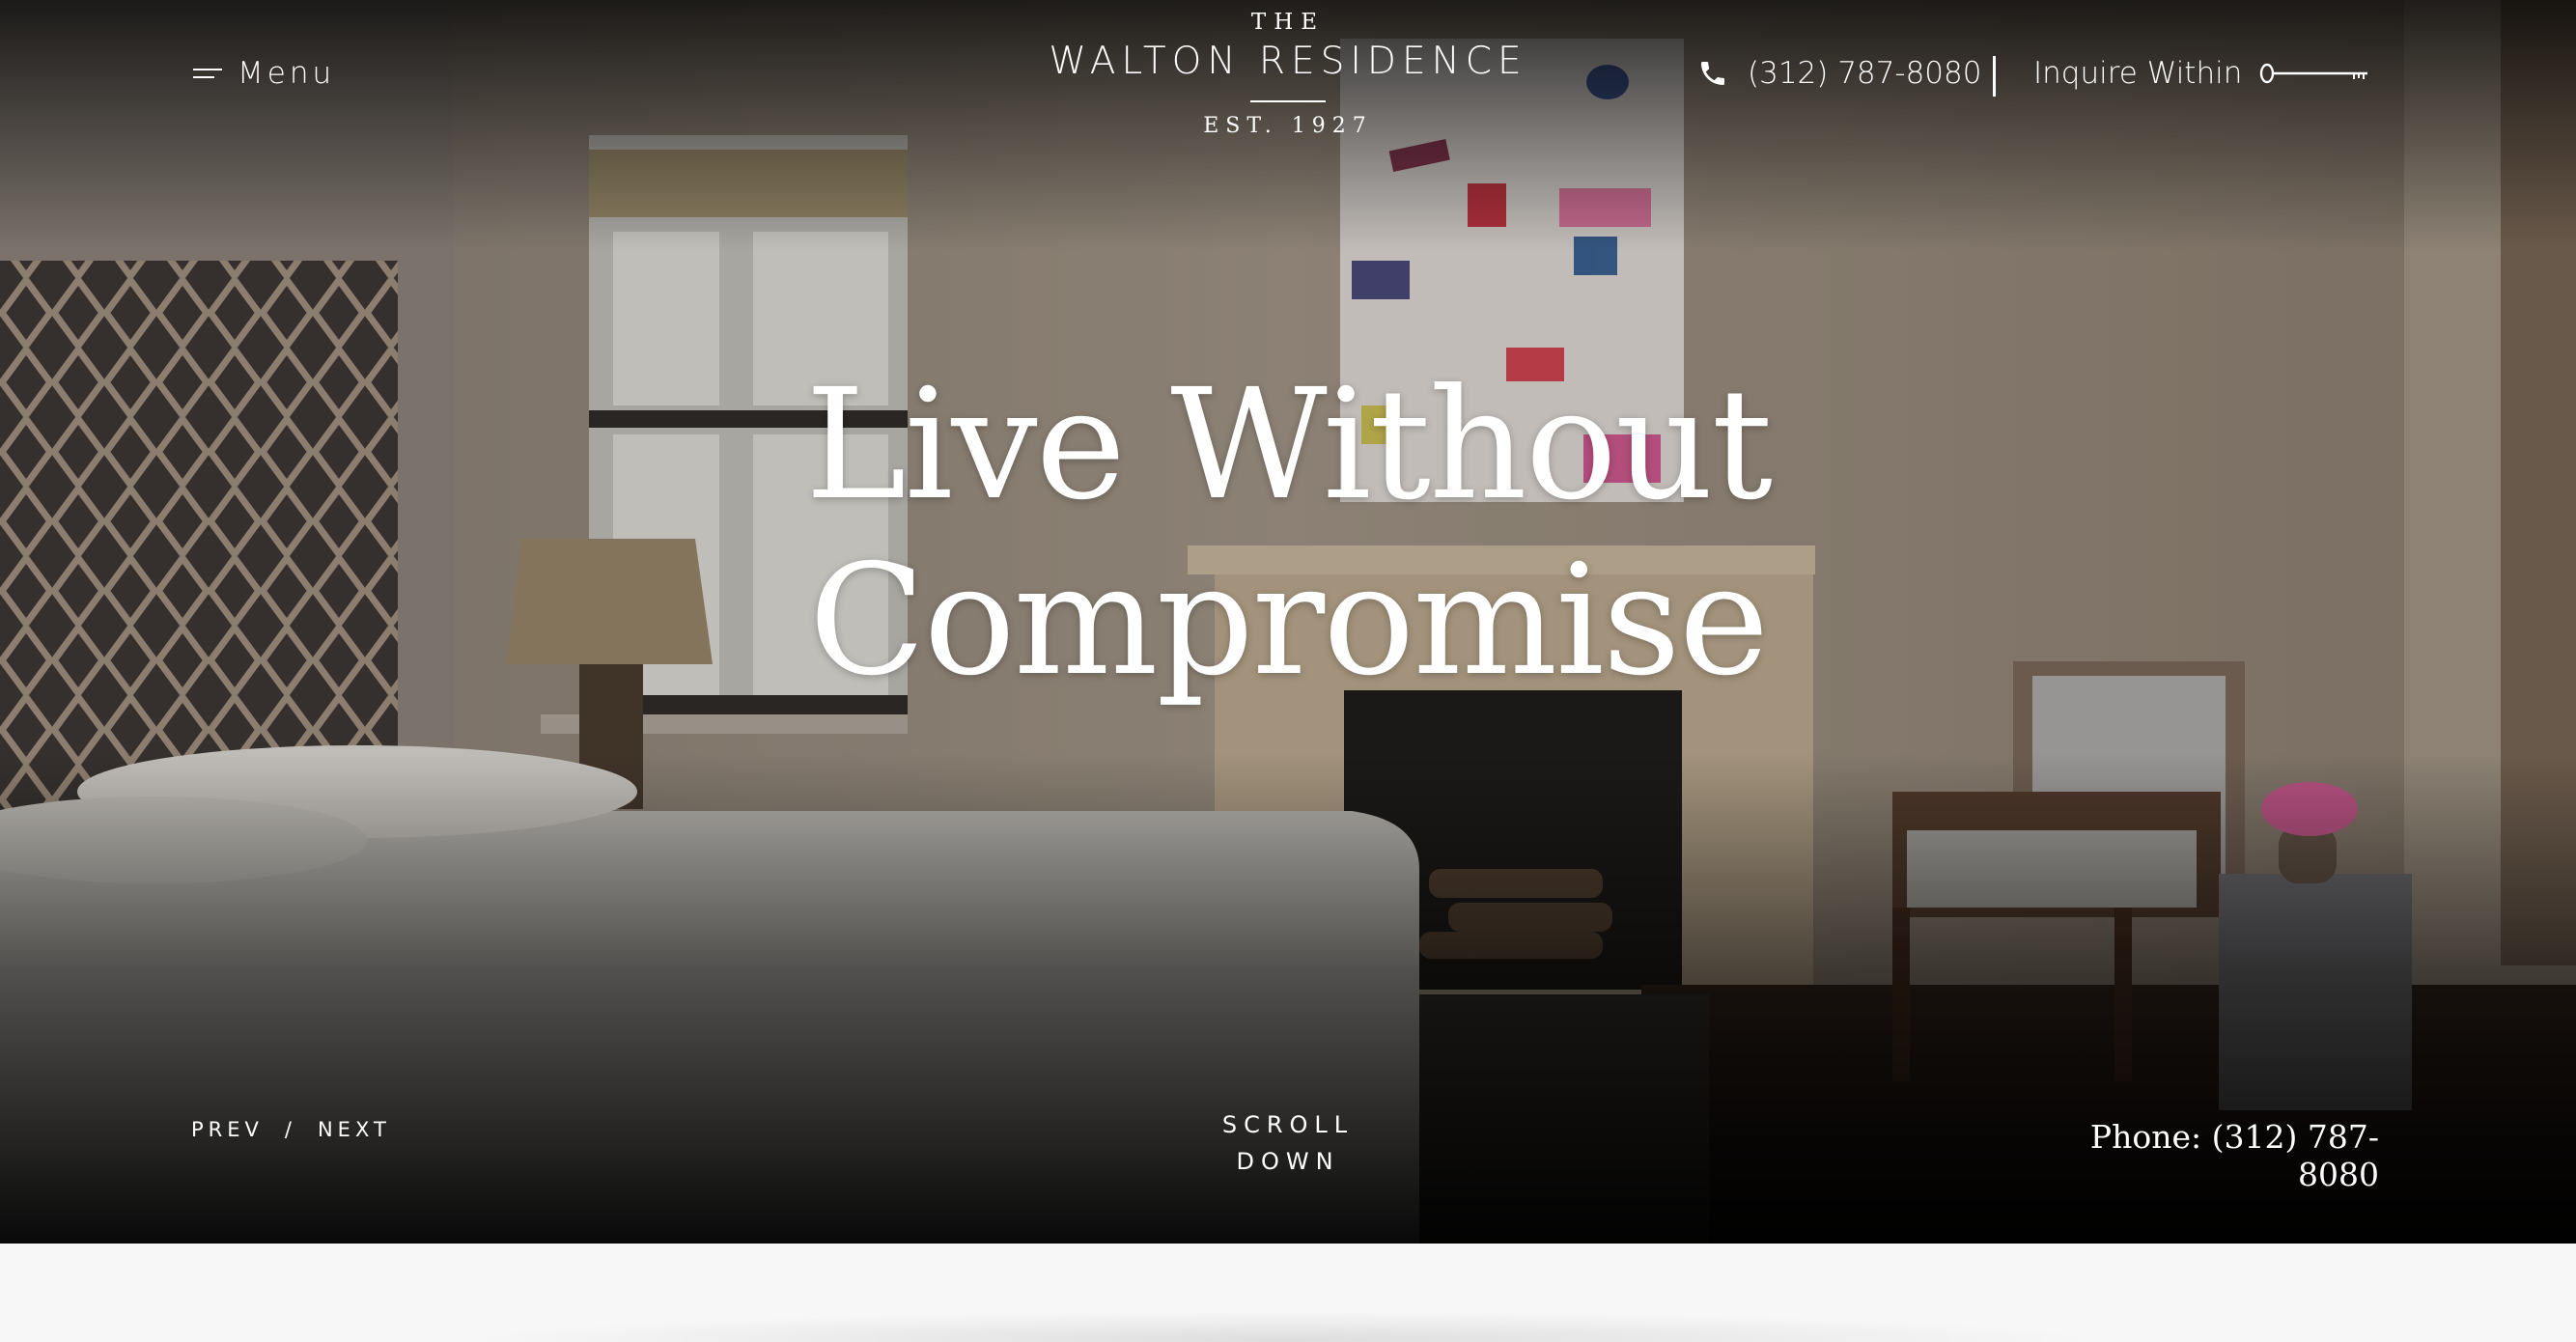  Describe the element at coordinates (1288, 61) in the screenshot. I see `logo-name: WALTON RESIDENCE` at that location.